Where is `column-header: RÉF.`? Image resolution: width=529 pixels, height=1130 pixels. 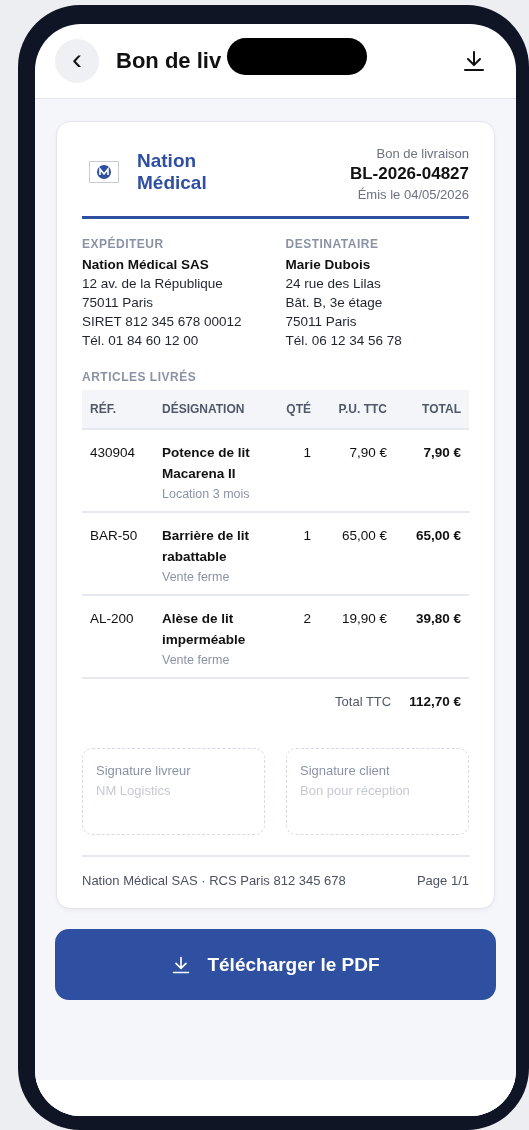 column-header: RÉF. is located at coordinates (103, 409).